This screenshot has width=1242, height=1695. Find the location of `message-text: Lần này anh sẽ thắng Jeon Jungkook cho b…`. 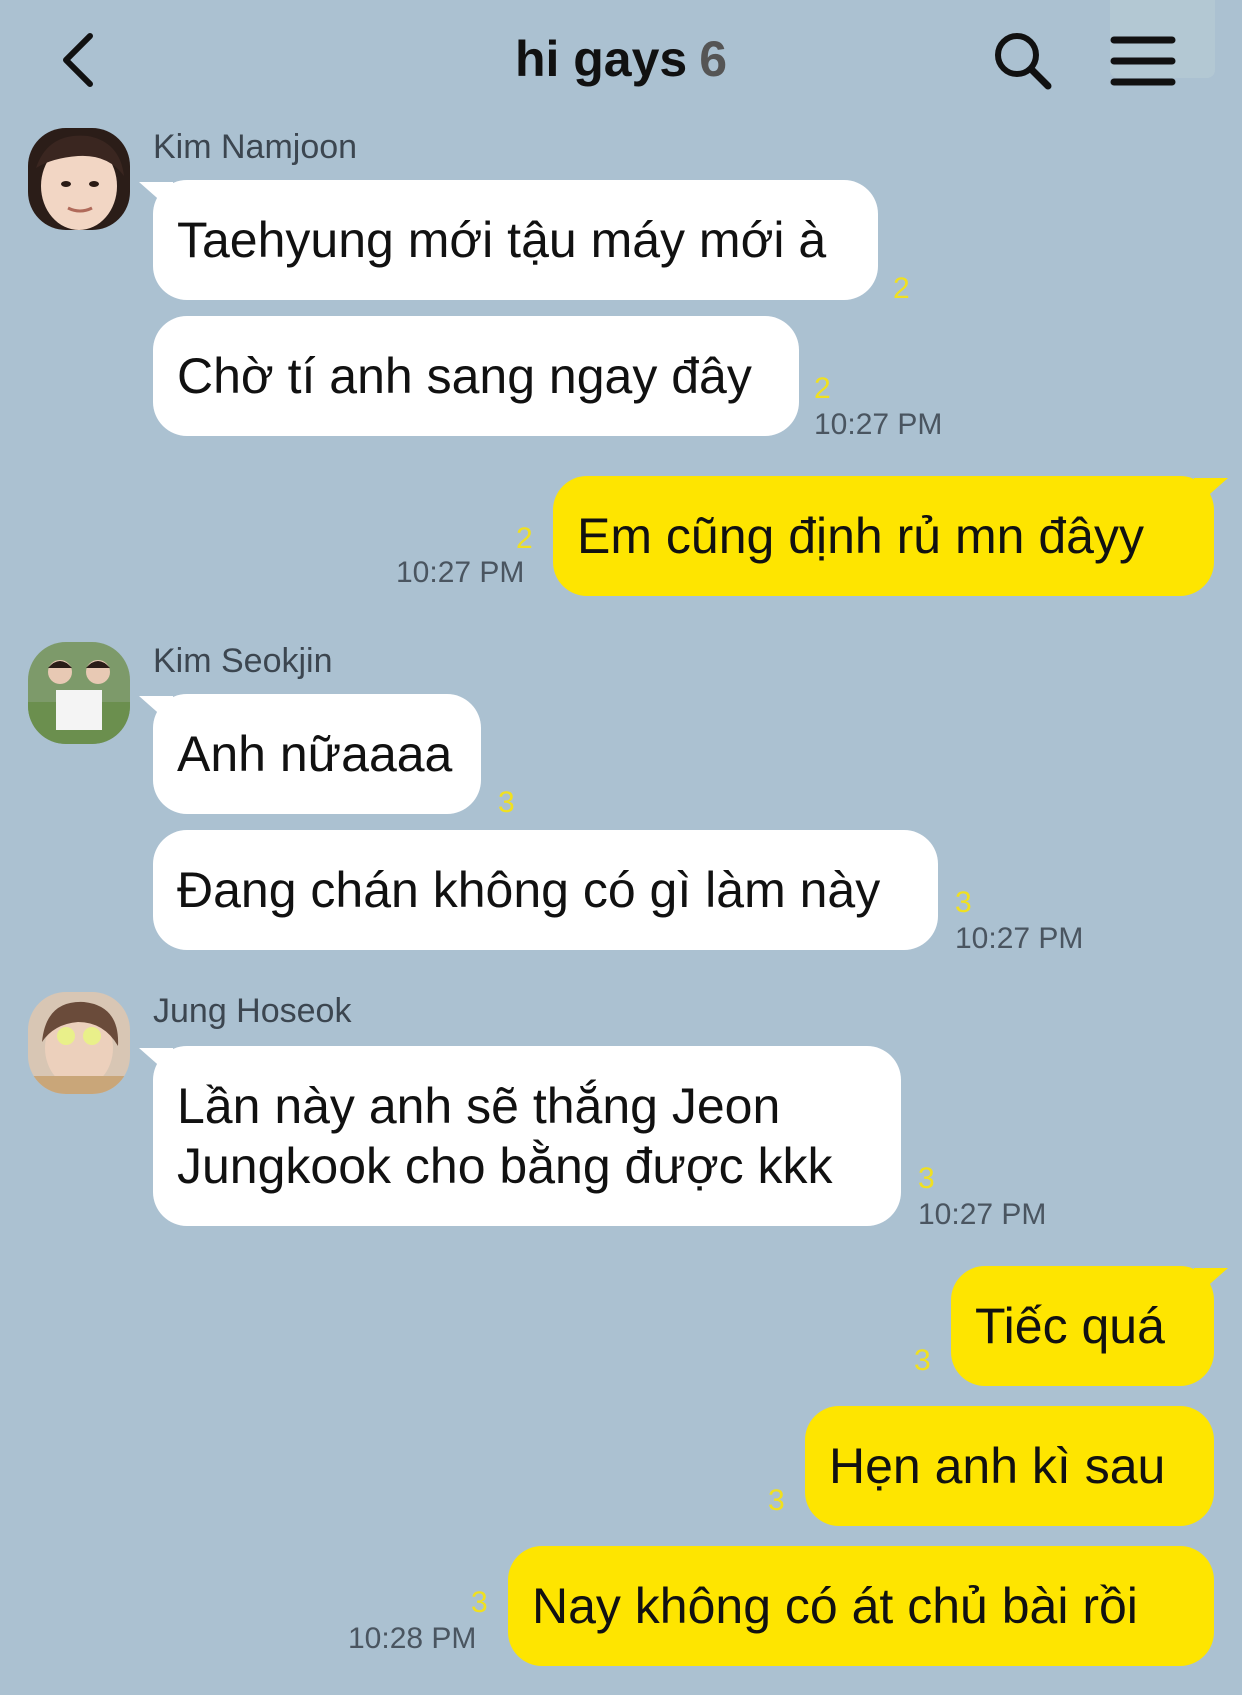

message-text: Lần này anh sẽ thắng Jeon Jungkook cho b… is located at coordinates (505, 1136).